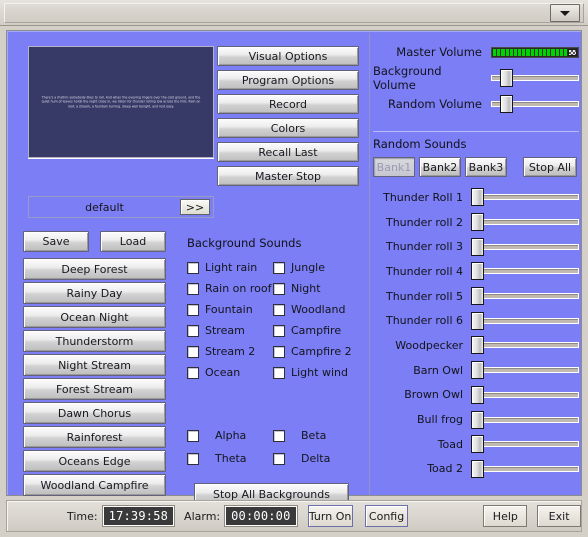 The height and width of the screenshot is (537, 588). I want to click on checkbox-stream-2: Stream 2, so click(230, 351).